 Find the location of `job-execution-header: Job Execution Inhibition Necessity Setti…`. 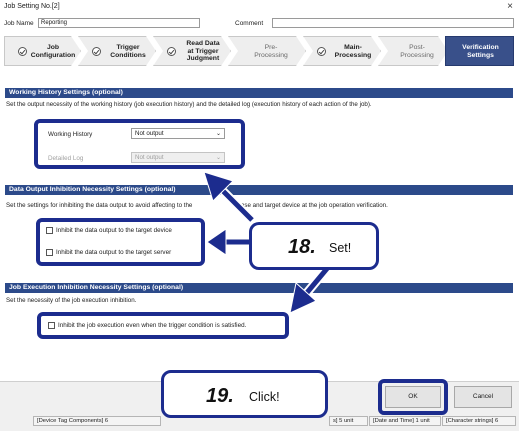

job-execution-header: Job Execution Inhibition Necessity Setti… is located at coordinates (259, 288).